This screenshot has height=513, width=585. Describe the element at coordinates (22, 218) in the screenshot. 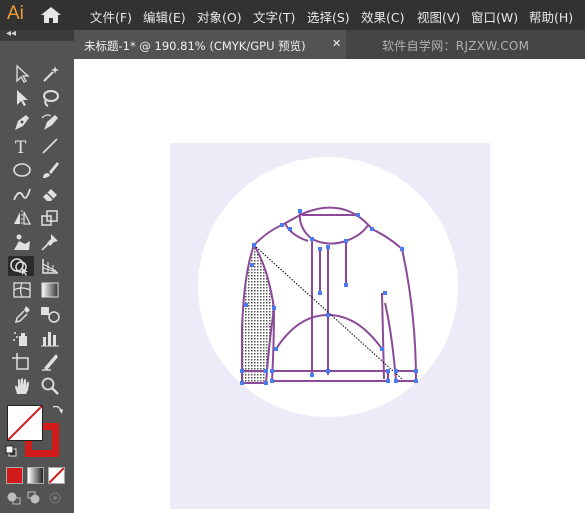

I see `reflect-tool-icon` at that location.